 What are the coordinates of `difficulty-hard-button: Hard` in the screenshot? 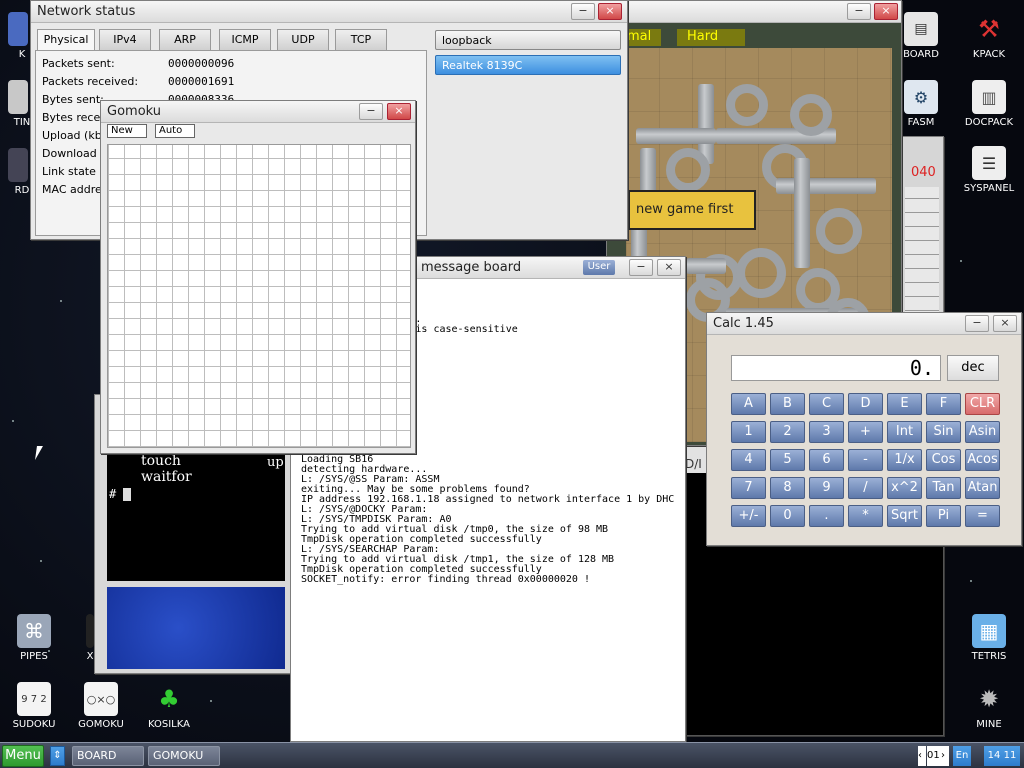 It's located at (711, 37).